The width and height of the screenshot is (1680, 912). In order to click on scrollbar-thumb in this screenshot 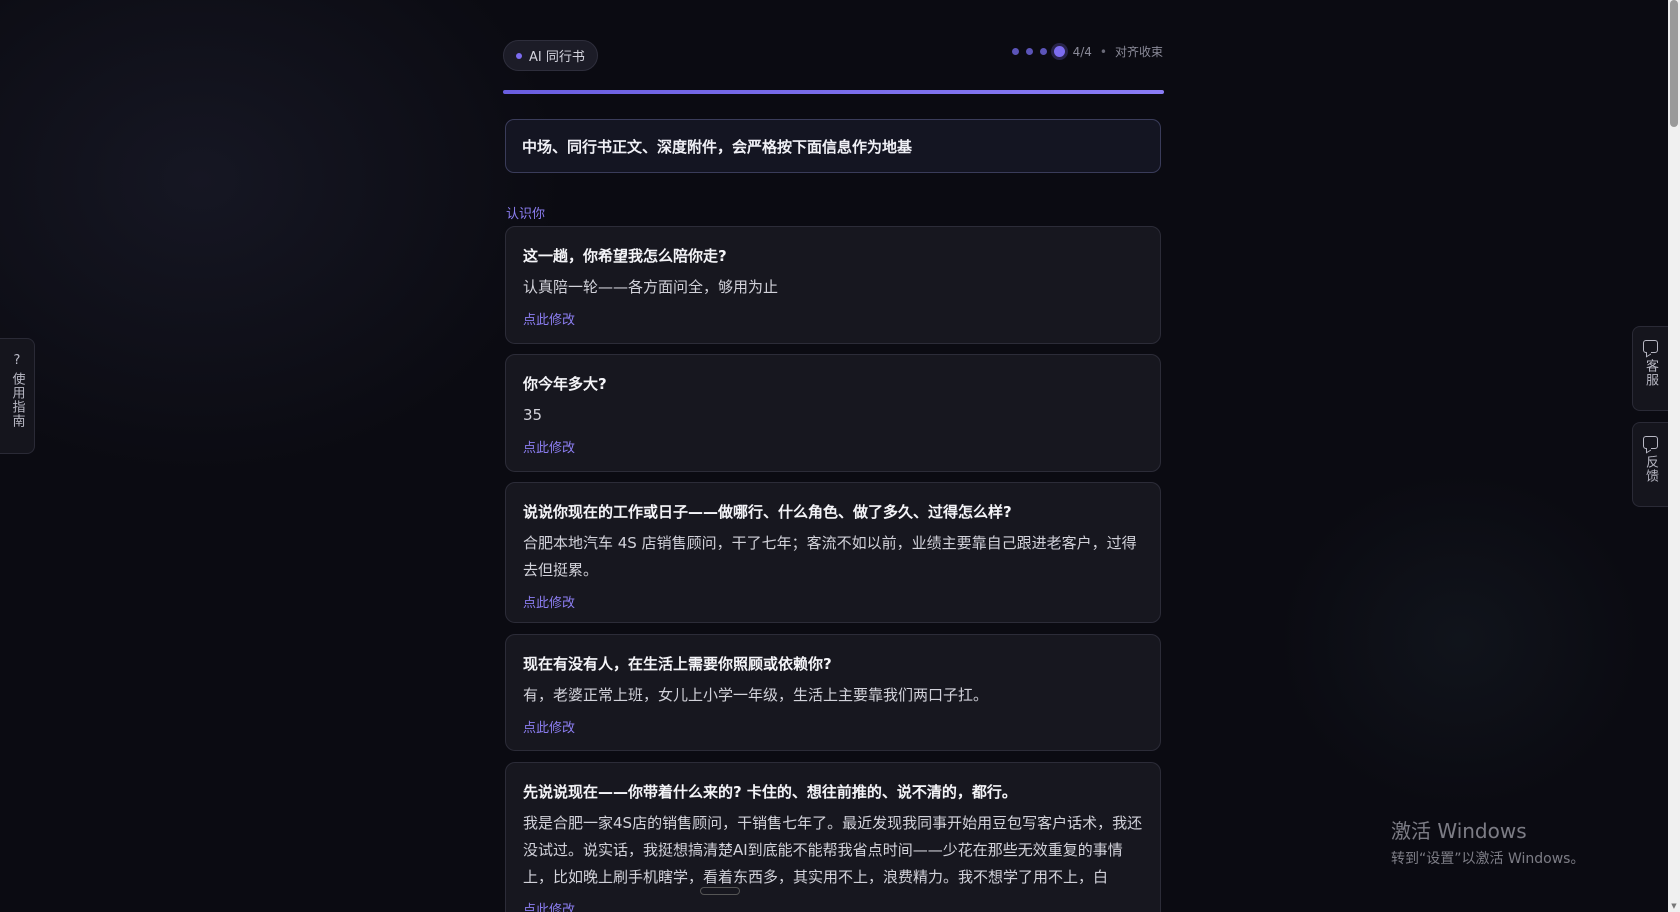, I will do `click(1674, 63)`.